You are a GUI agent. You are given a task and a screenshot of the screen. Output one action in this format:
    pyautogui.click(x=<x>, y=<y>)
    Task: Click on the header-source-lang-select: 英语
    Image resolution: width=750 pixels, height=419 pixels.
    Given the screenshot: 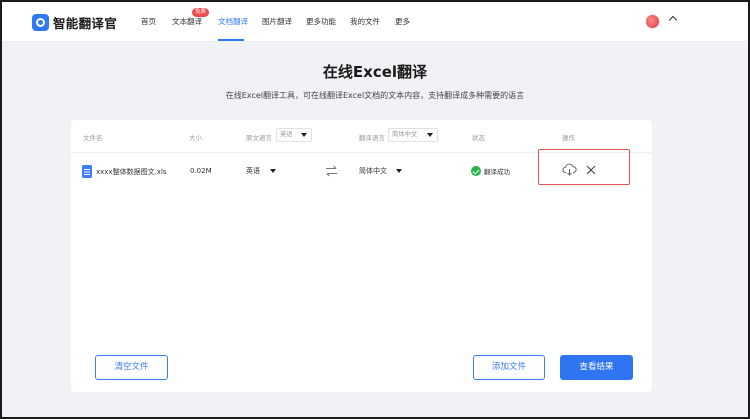 What is the action you would take?
    pyautogui.click(x=294, y=135)
    